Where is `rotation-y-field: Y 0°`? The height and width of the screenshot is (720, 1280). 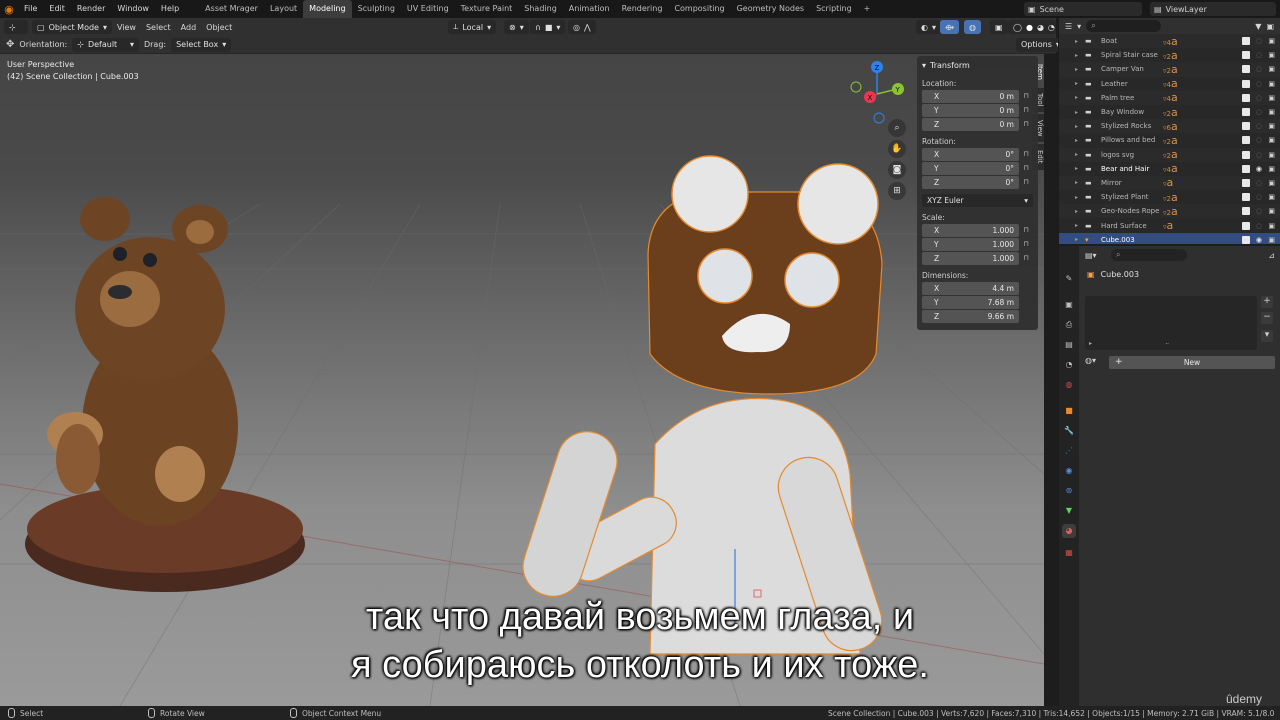 rotation-y-field: Y 0° is located at coordinates (970, 168).